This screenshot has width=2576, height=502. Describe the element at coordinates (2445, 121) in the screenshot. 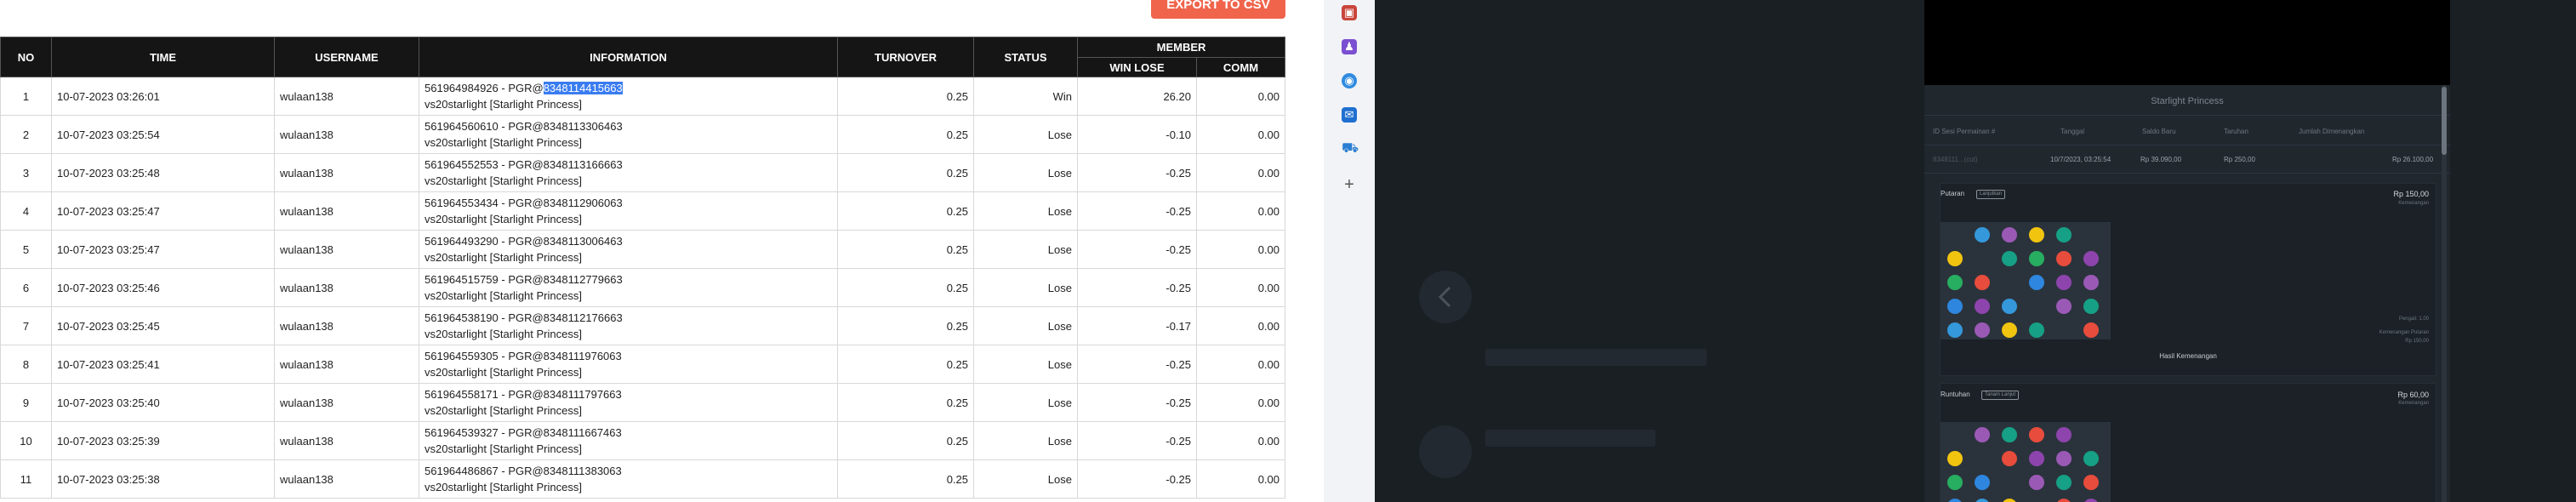

I see `modal-scrollbar-thumb` at that location.